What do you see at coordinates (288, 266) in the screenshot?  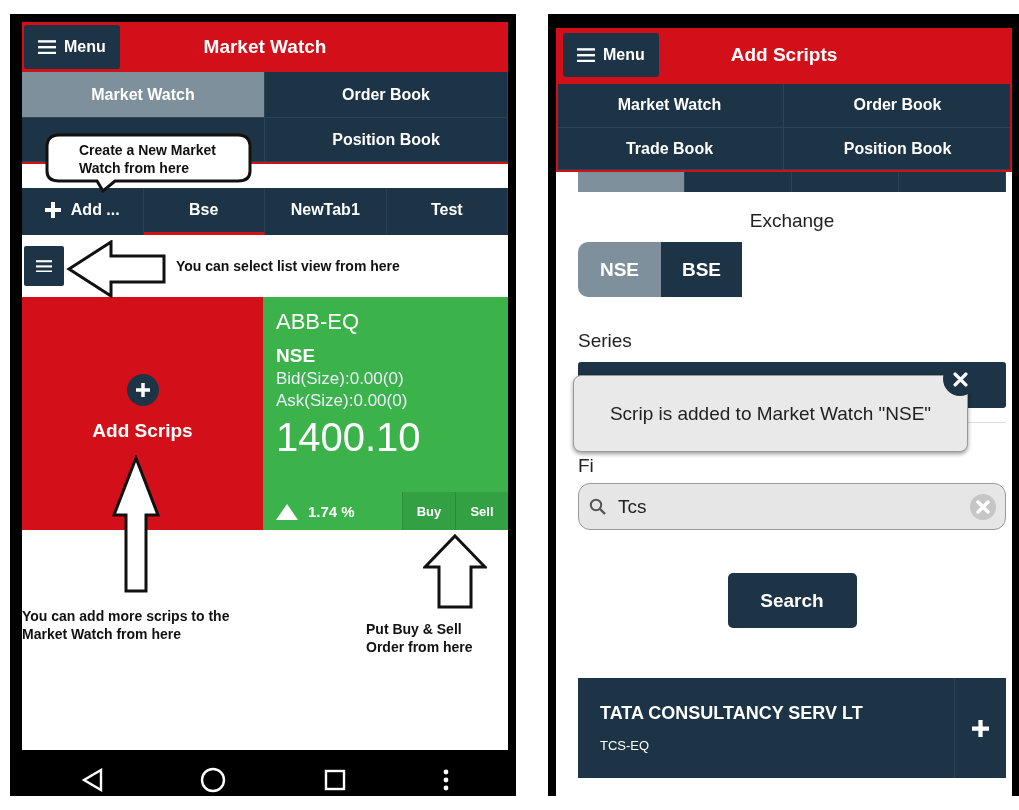 I see `annotation-note: You can select list view from here` at bounding box center [288, 266].